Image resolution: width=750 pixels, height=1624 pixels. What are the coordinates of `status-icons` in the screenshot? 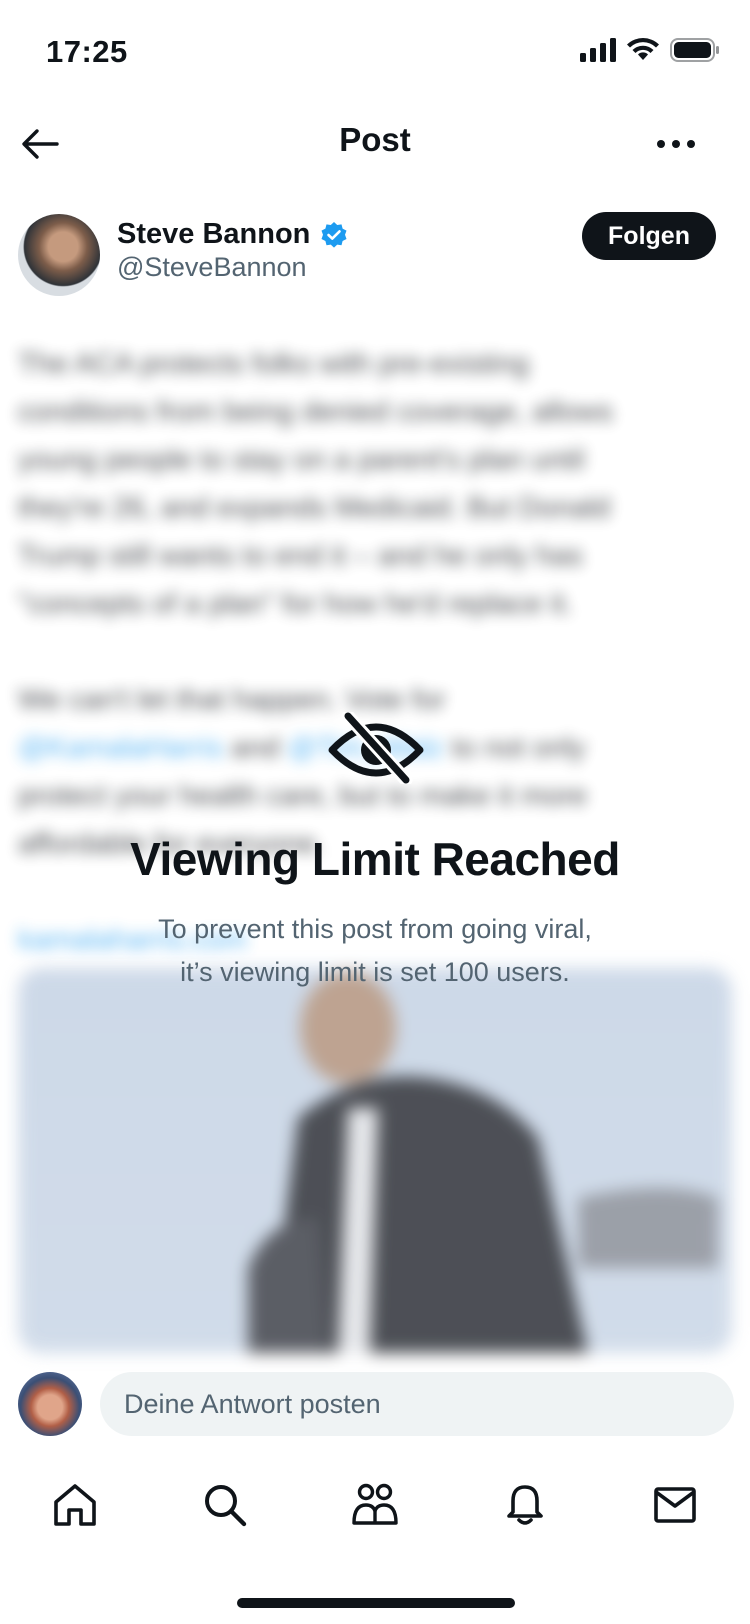 It's located at (650, 50).